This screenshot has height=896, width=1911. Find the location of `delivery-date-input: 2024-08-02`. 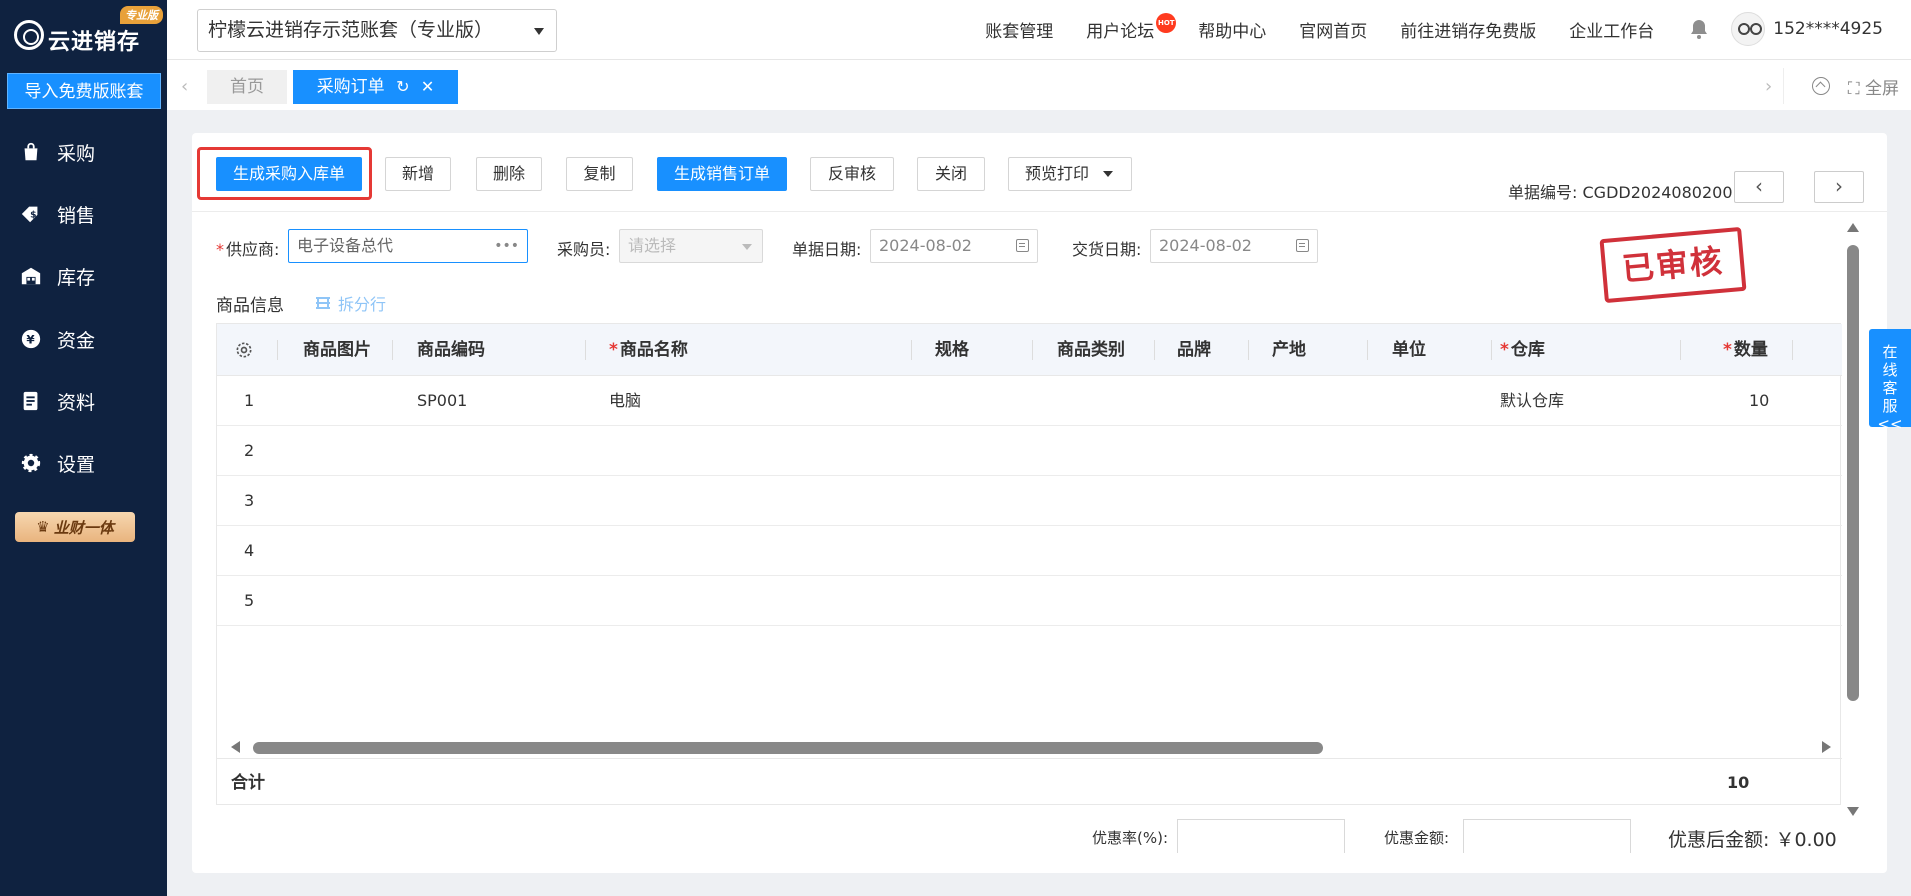

delivery-date-input: 2024-08-02 is located at coordinates (1234, 246).